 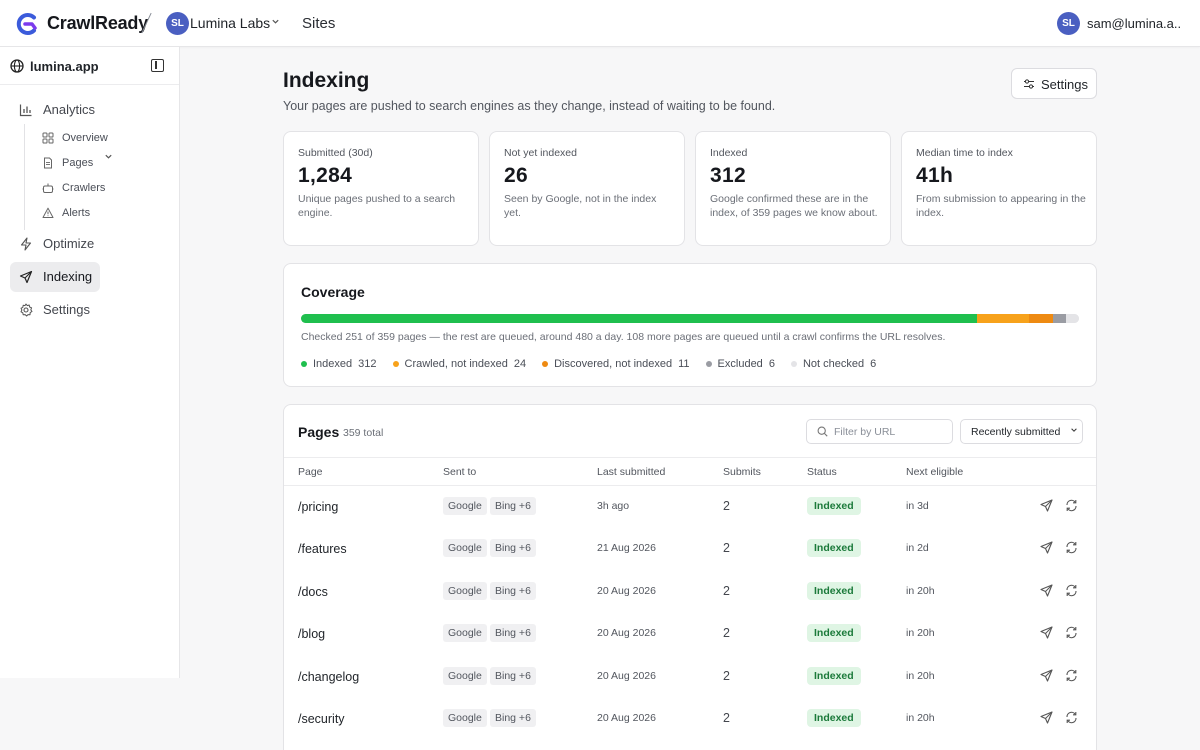 What do you see at coordinates (322, 549) in the screenshot?
I see `page-path: /features` at bounding box center [322, 549].